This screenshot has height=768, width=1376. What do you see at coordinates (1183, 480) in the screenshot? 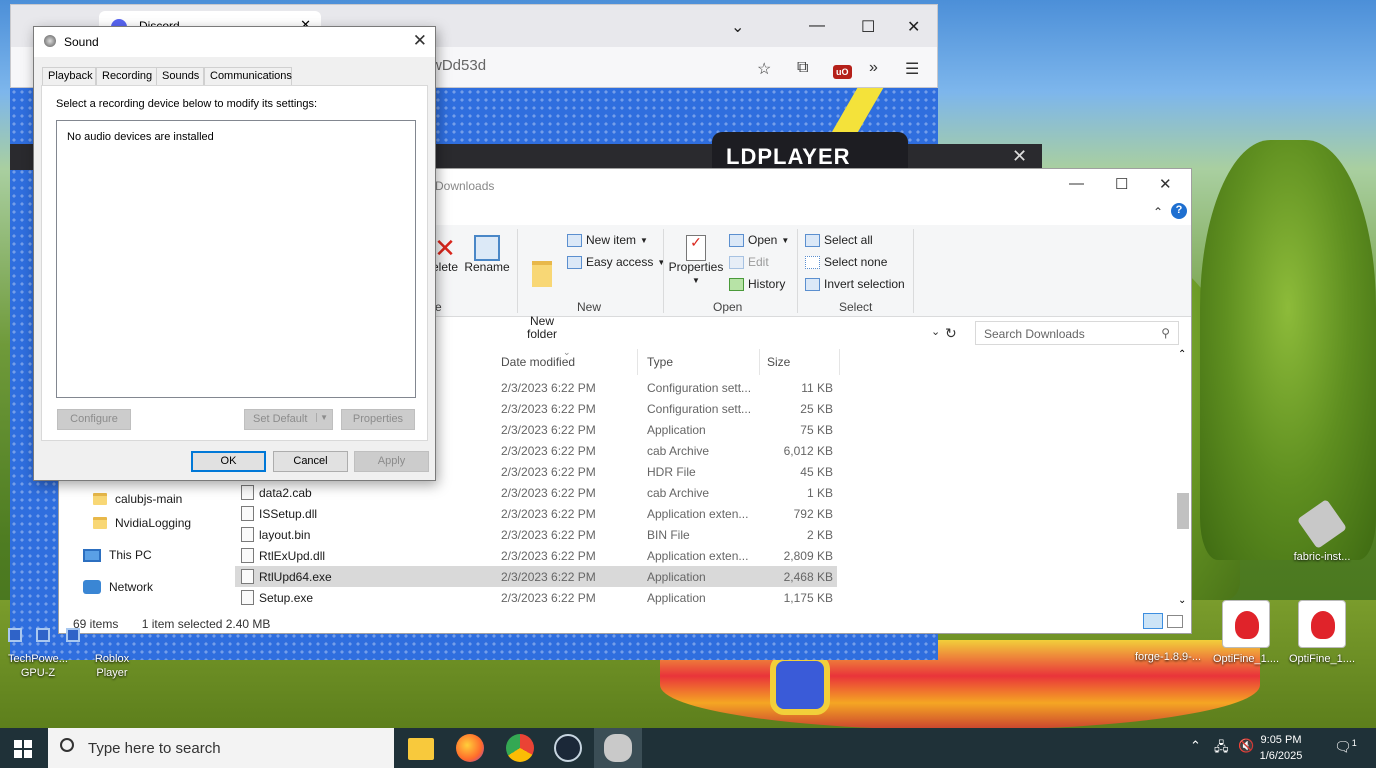
I see `file-list-scrollbar: ⌃ ⌄` at bounding box center [1183, 480].